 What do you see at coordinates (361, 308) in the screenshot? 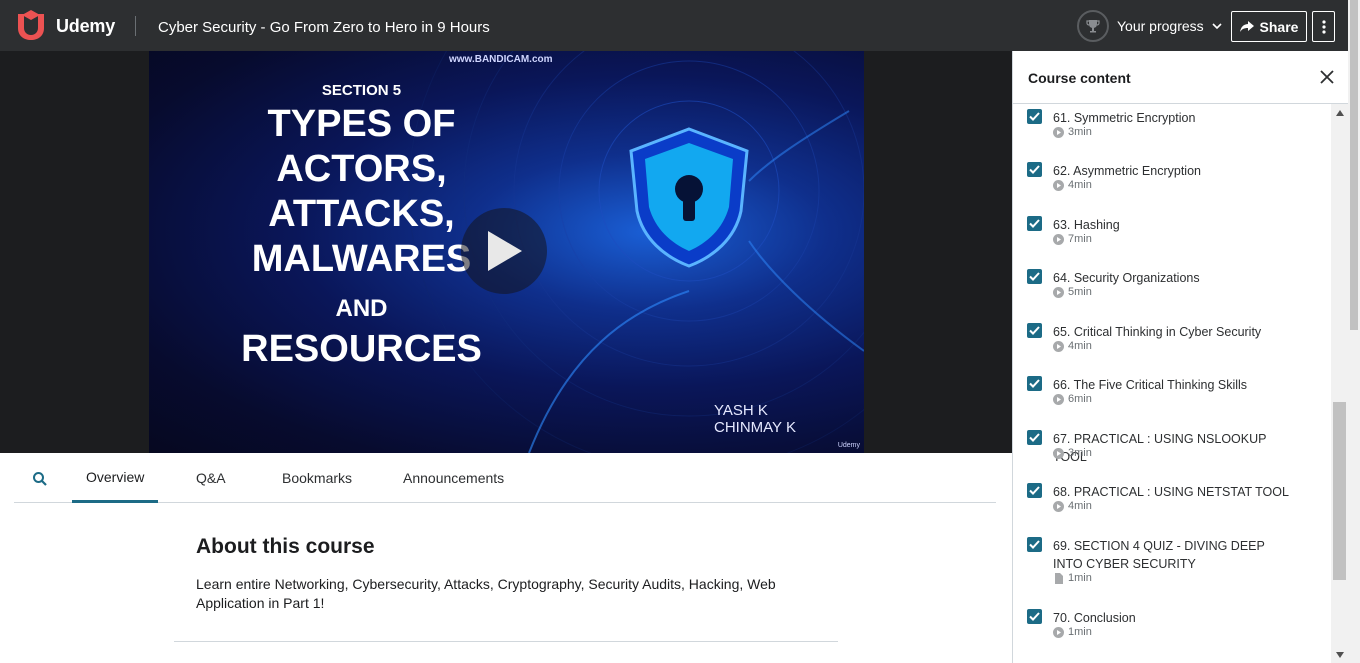
I see `video-title-and: AND` at bounding box center [361, 308].